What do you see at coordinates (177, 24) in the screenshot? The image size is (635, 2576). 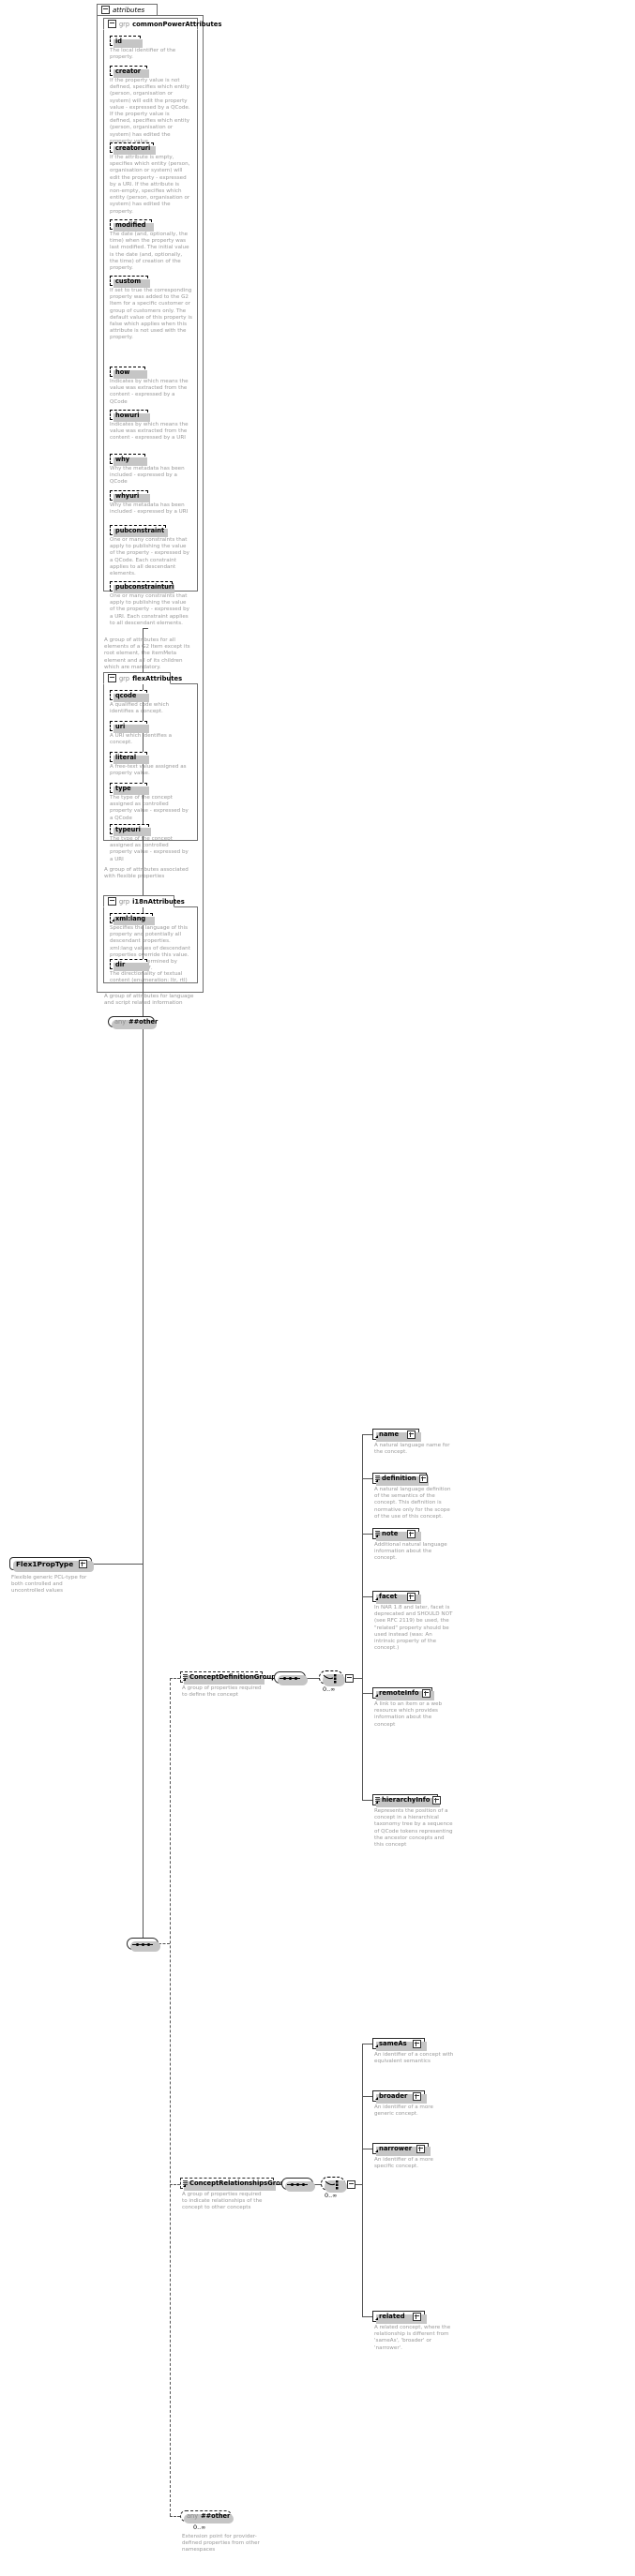 I see `group-name: commonPowerAttributes` at bounding box center [177, 24].